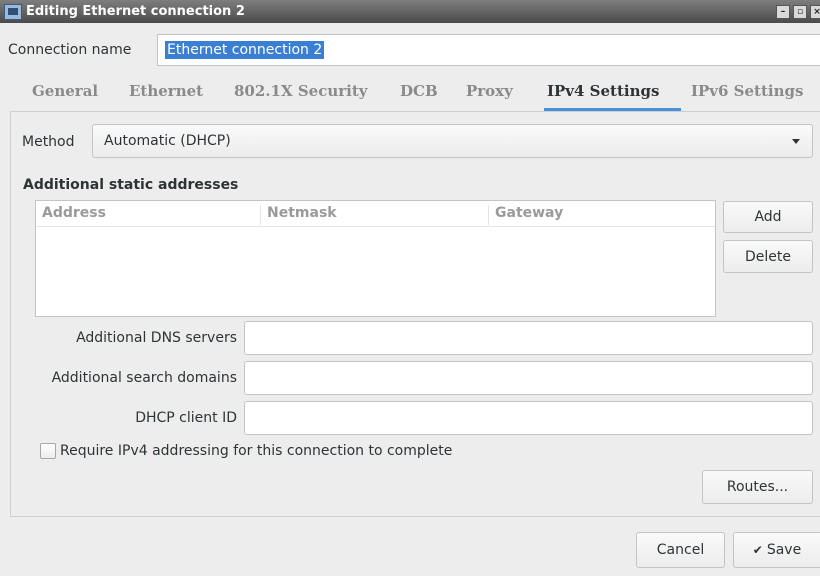  I want to click on close-icon: ×, so click(815, 11).